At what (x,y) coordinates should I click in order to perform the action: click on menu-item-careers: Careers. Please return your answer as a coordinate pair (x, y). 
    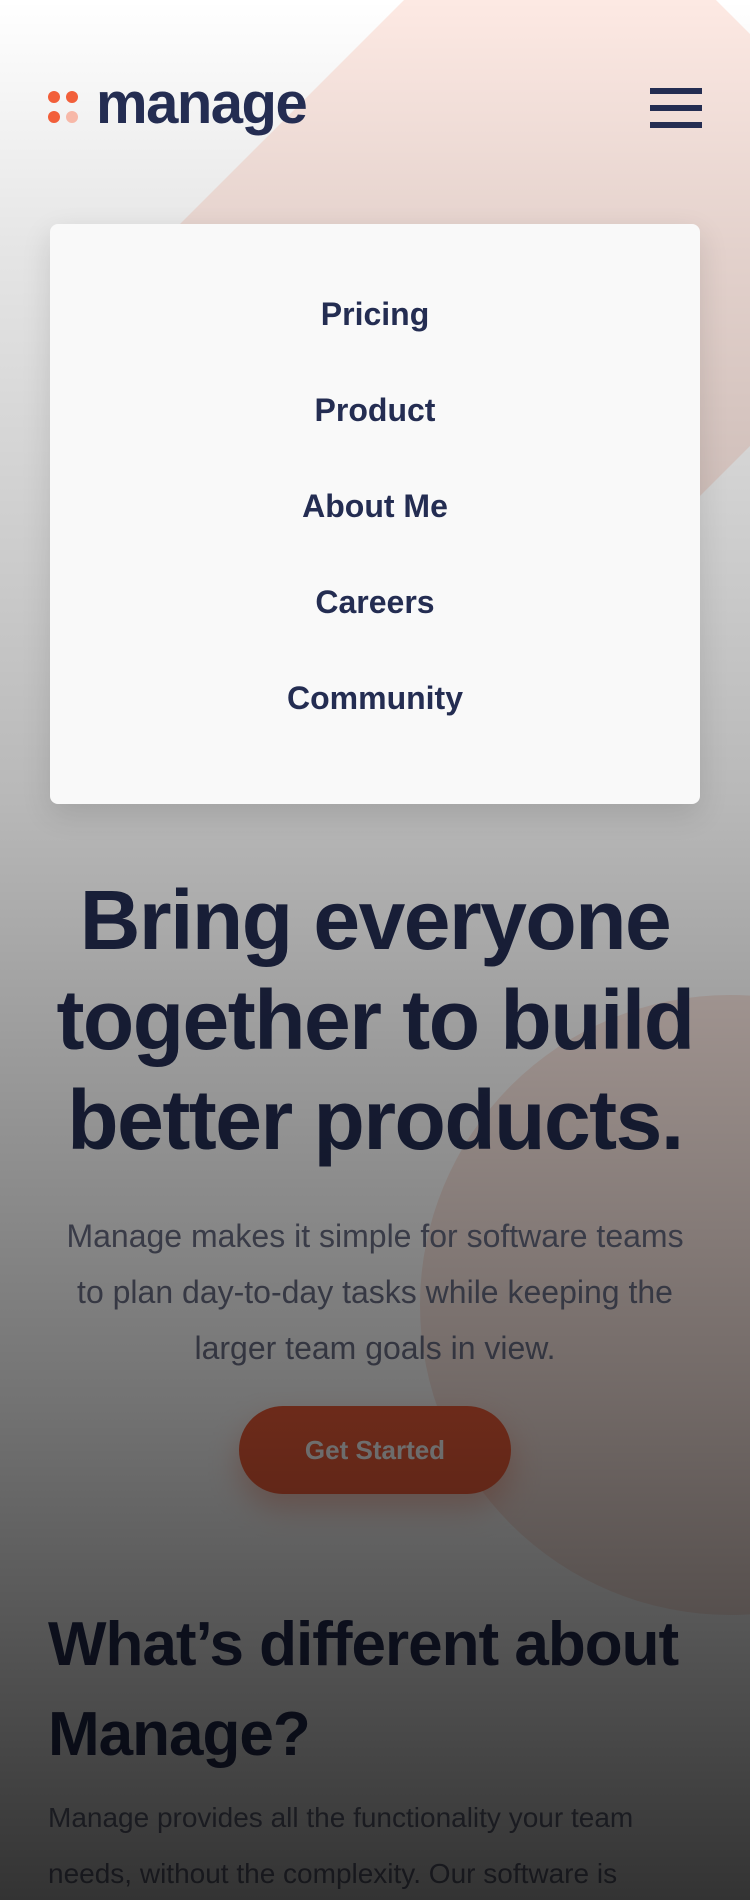
    Looking at the image, I should click on (375, 626).